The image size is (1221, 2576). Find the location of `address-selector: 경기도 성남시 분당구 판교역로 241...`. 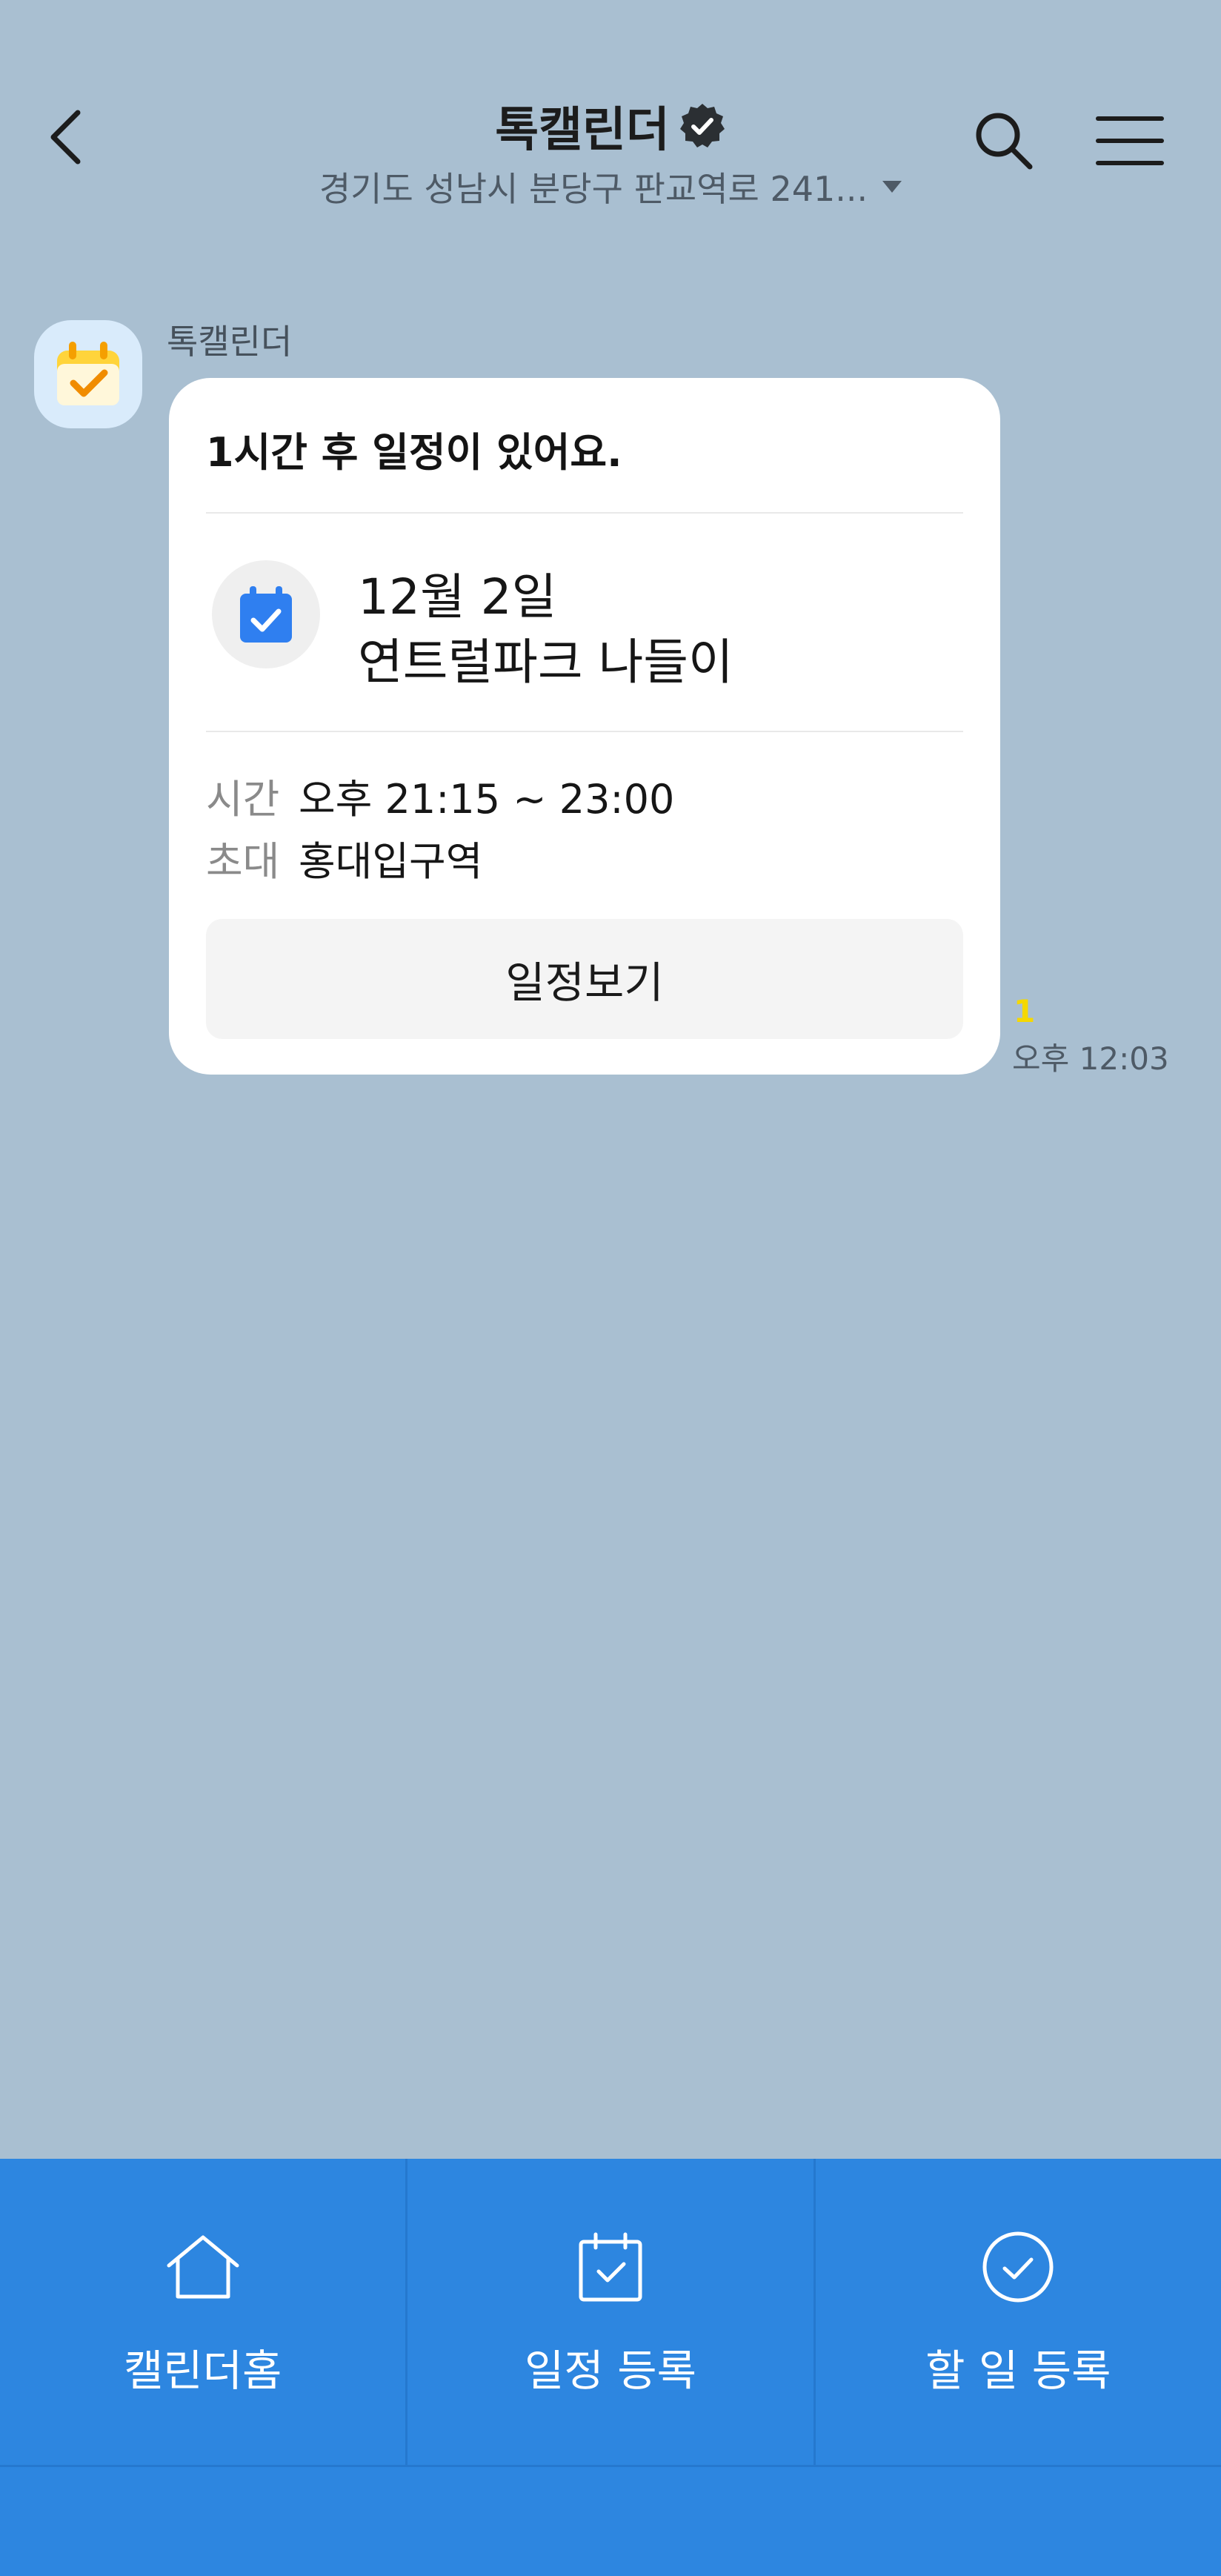

address-selector: 경기도 성남시 분당구 판교역로 241... is located at coordinates (610, 186).